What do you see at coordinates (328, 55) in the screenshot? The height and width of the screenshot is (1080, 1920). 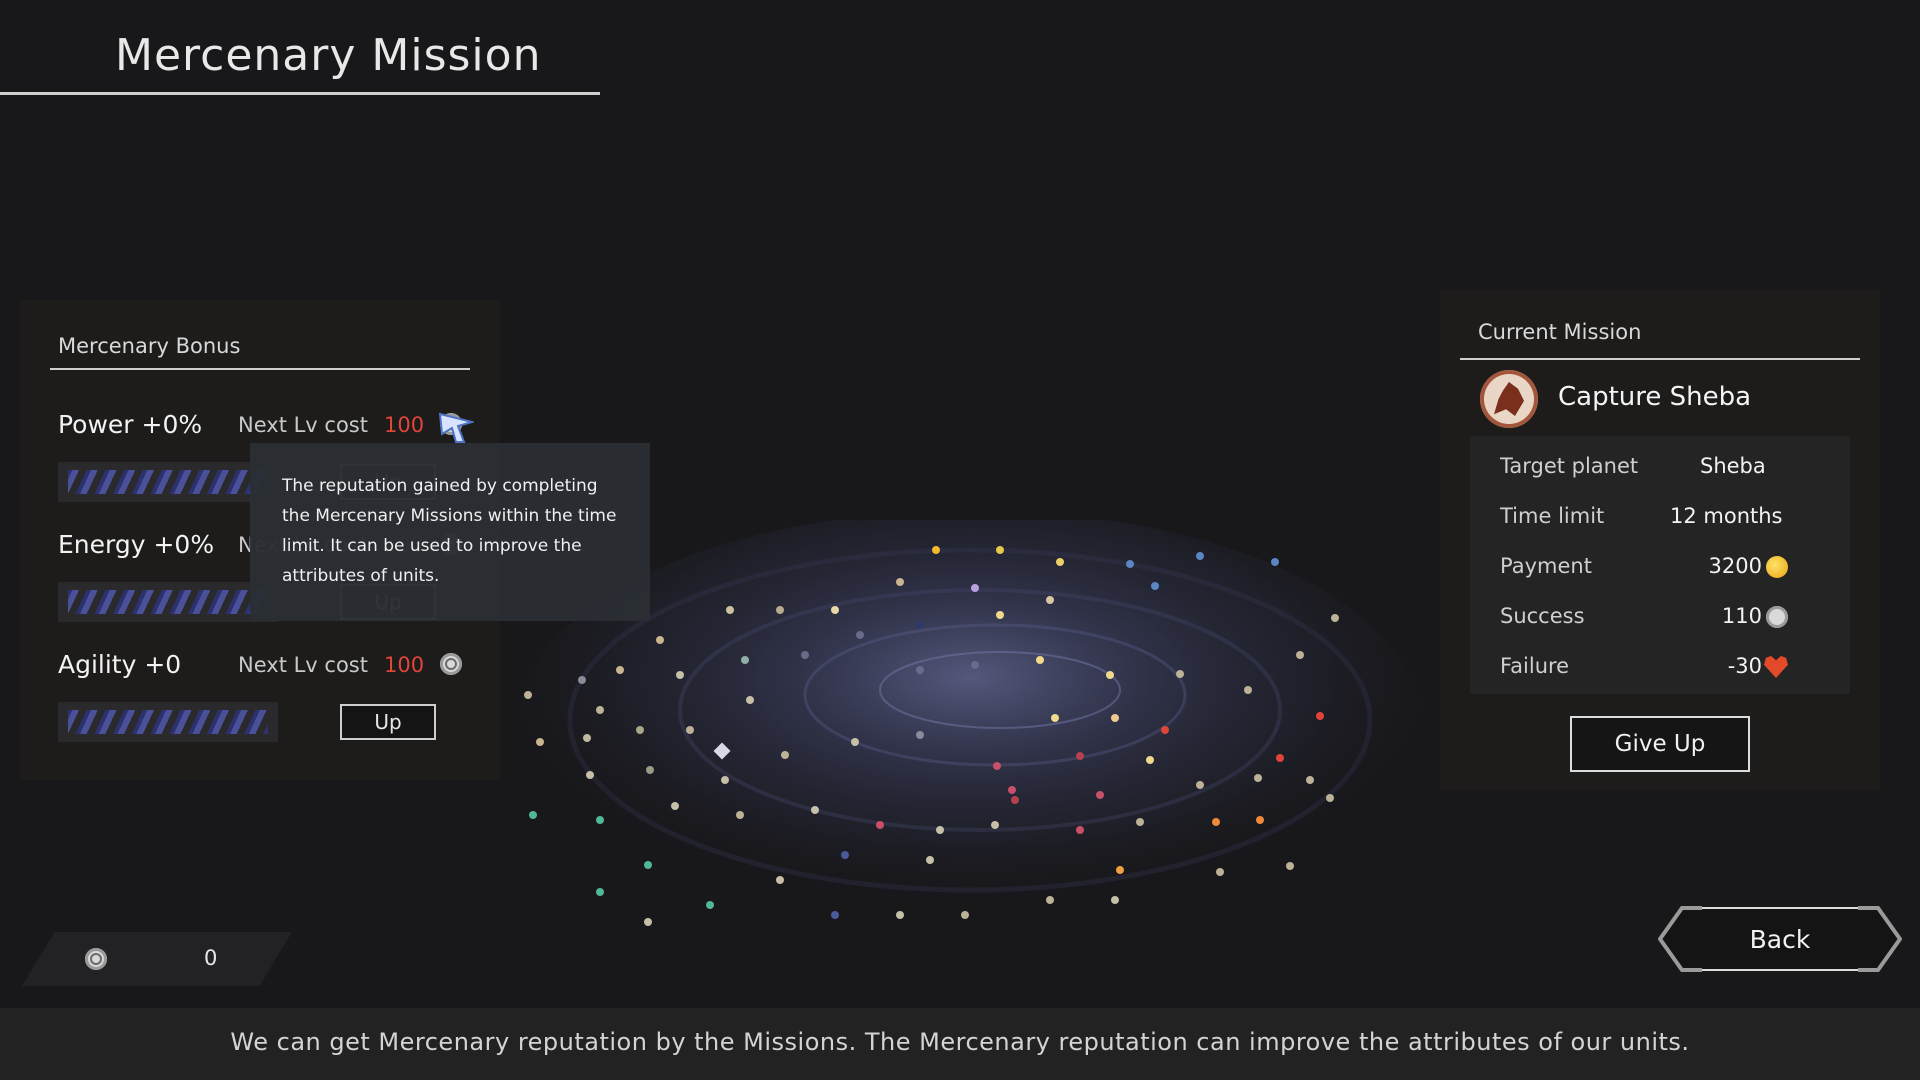 I see `page-title: Mercenary Mission` at bounding box center [328, 55].